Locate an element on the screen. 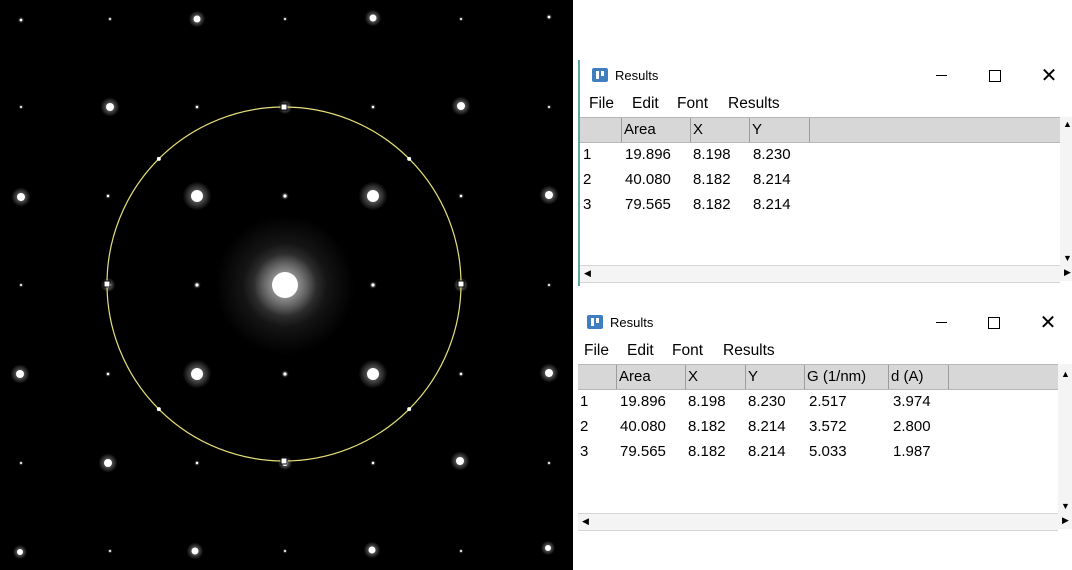 This screenshot has height=570, width=1072. table-cell: 2.517 is located at coordinates (828, 401).